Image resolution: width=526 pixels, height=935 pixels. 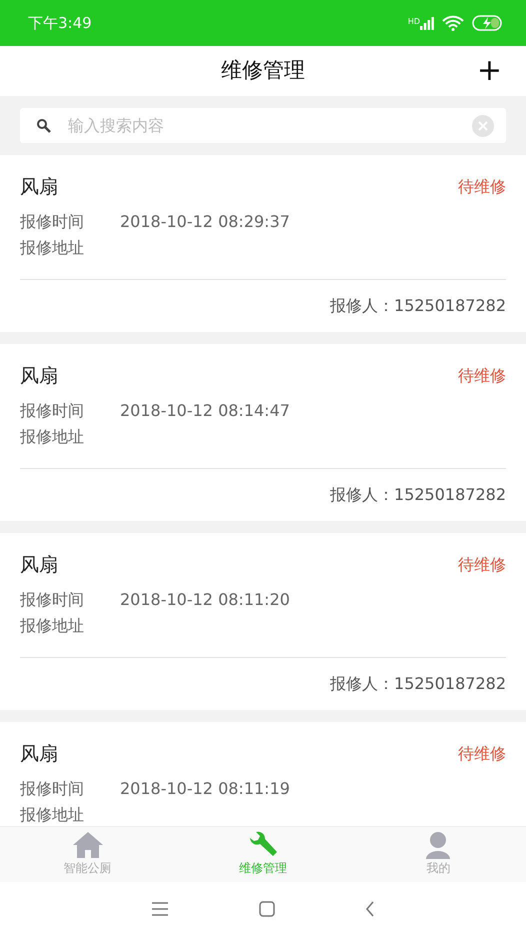 What do you see at coordinates (263, 70) in the screenshot?
I see `page-title: 维修管理` at bounding box center [263, 70].